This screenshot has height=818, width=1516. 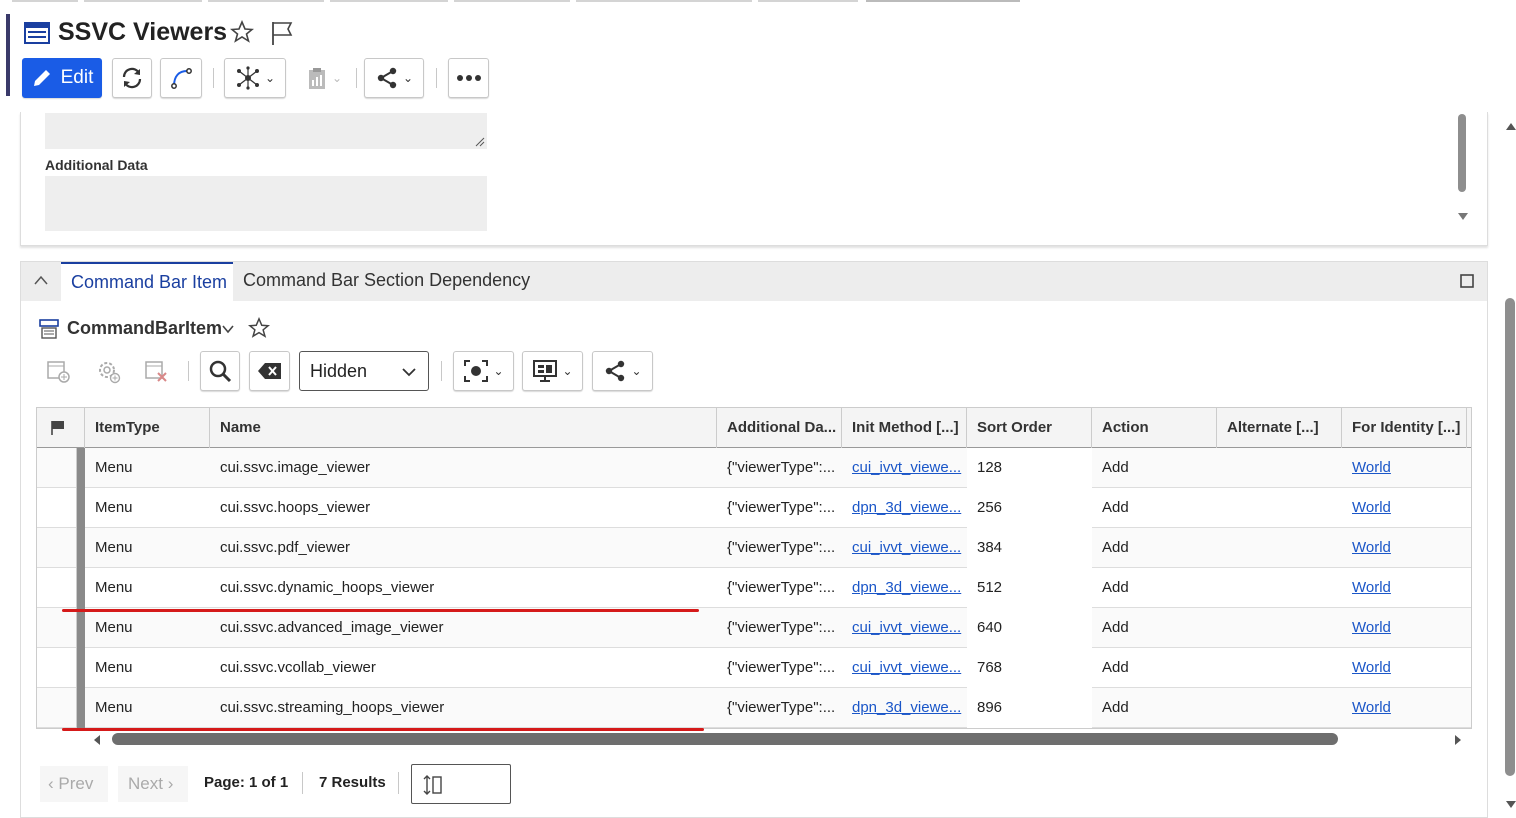 I want to click on column-header-sort-order: Sort Order, so click(x=1029, y=428).